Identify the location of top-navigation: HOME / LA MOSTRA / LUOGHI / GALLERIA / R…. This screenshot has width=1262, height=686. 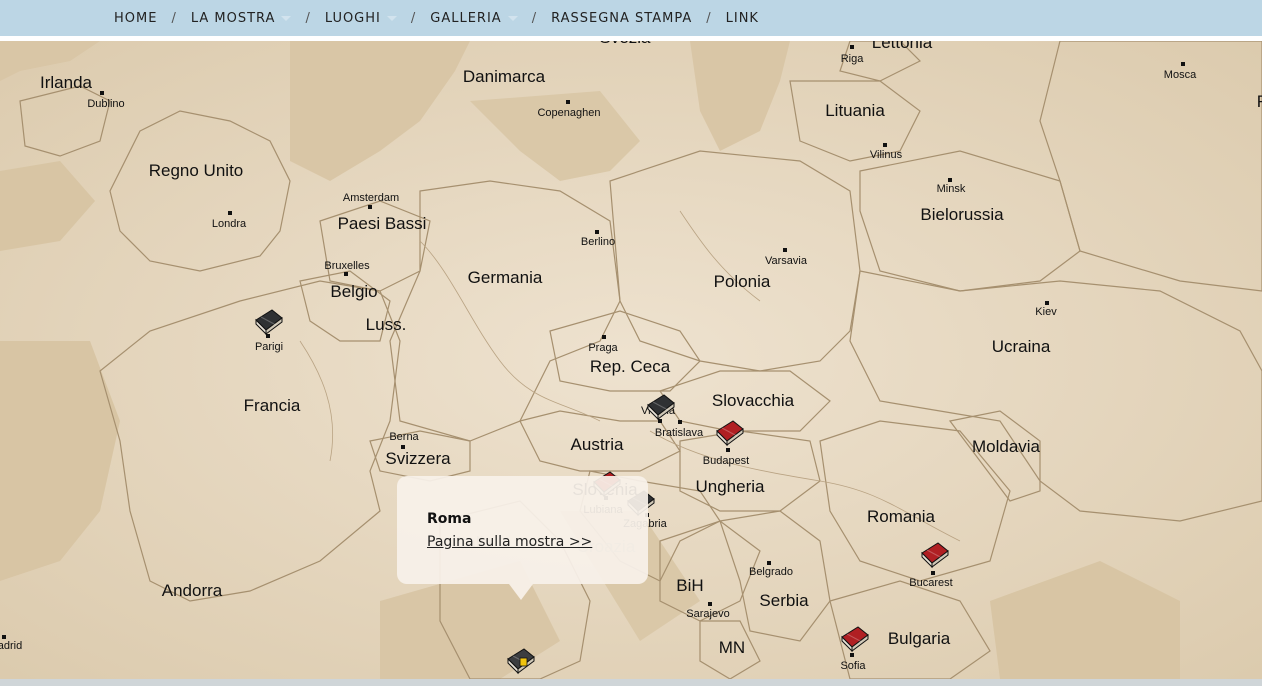
(631, 18).